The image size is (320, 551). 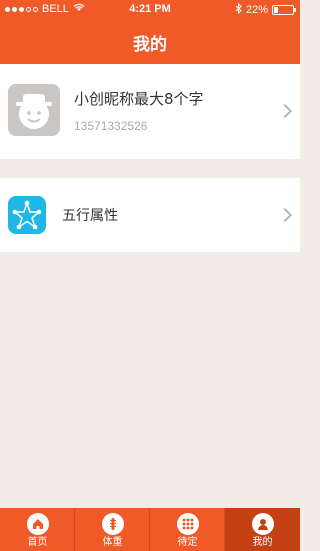 I want to click on tab-label: 首页, so click(x=37, y=542).